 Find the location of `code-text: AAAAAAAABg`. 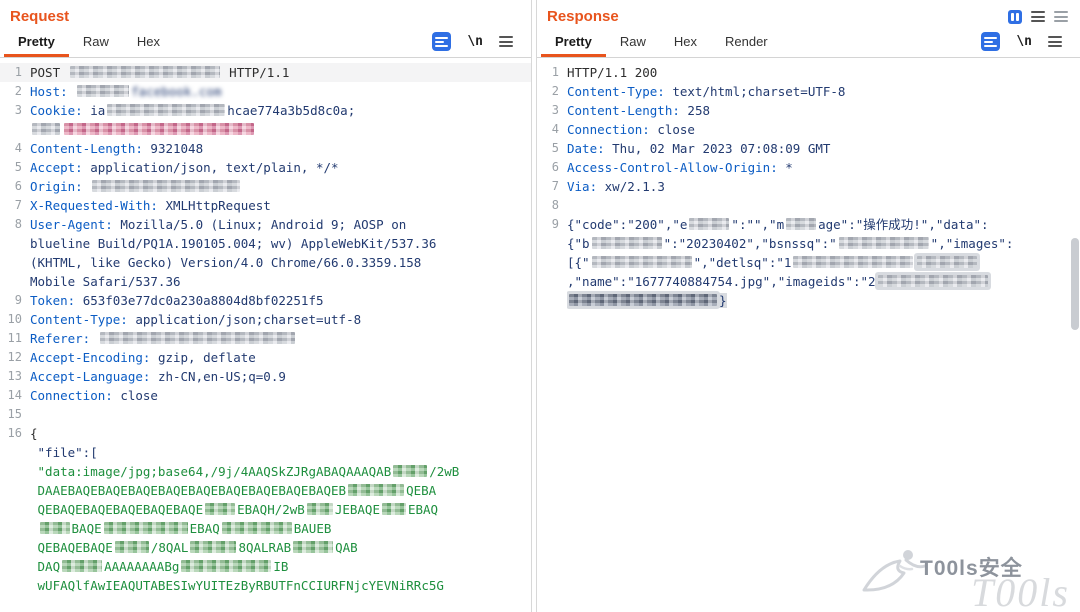

code-text: AAAAAAAABg is located at coordinates (142, 566).